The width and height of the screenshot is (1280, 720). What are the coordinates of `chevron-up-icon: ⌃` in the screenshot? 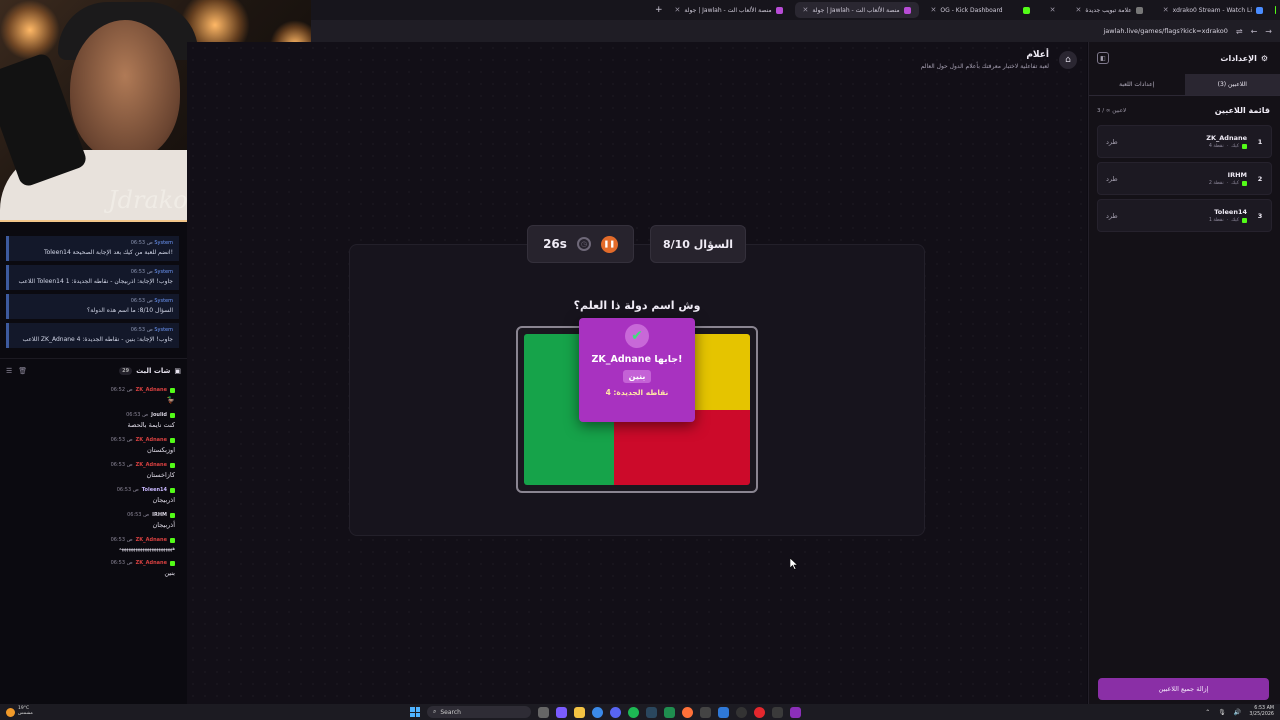 It's located at (1207, 712).